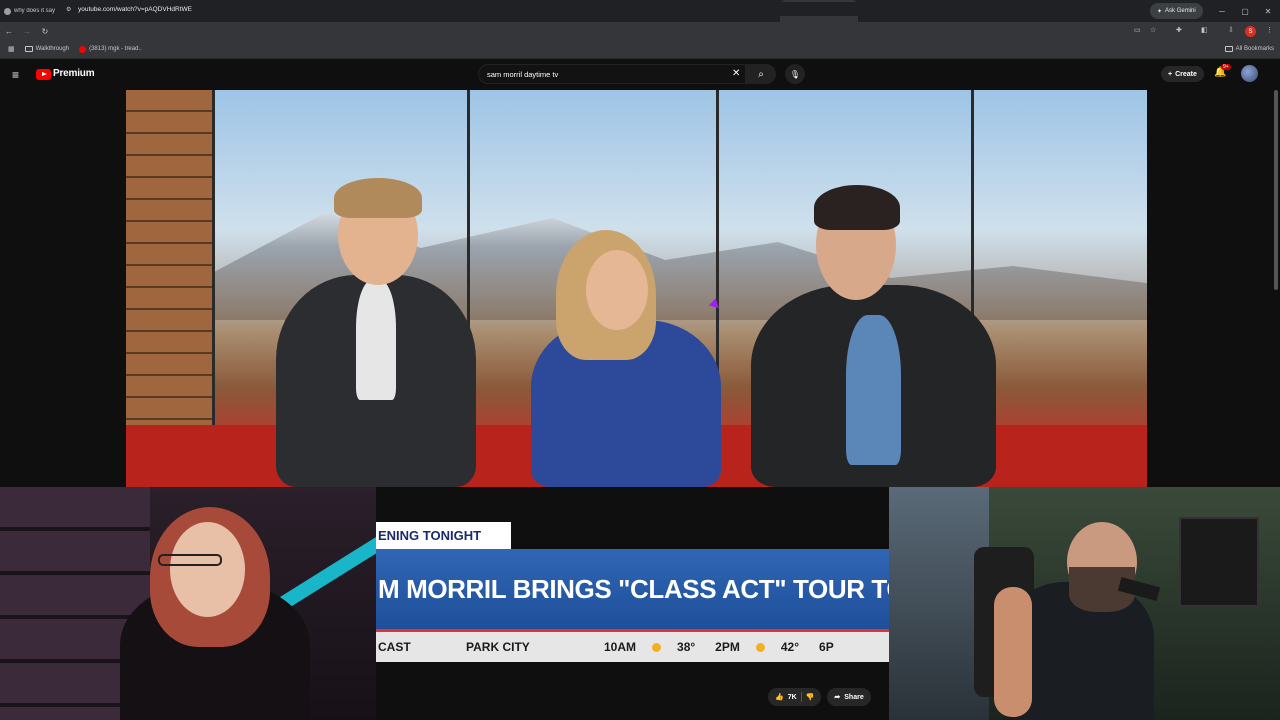 The width and height of the screenshot is (1280, 720). What do you see at coordinates (1153, 30) in the screenshot?
I see `bookmark-star-icon: ☆` at bounding box center [1153, 30].